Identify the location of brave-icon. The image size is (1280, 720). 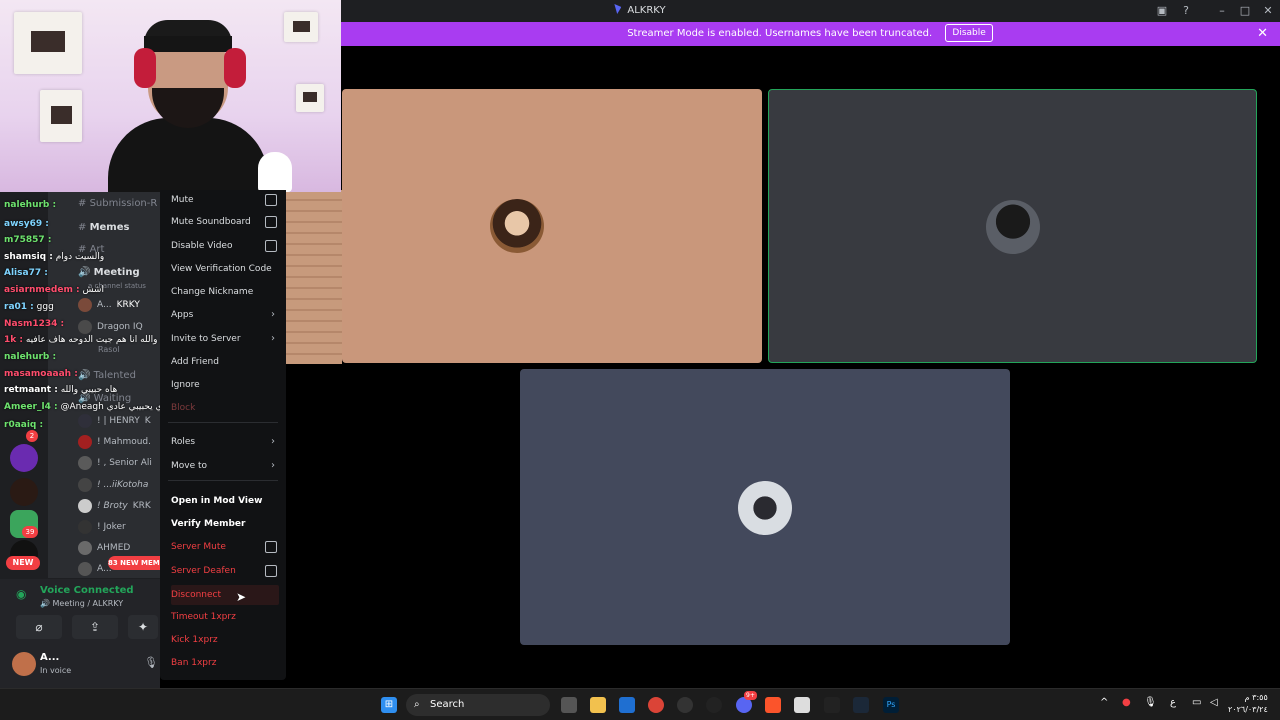
(773, 705).